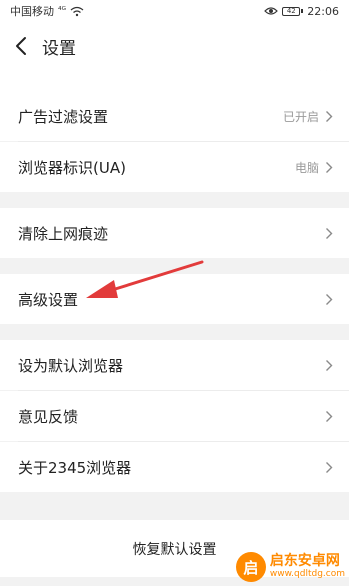 The image size is (349, 586). What do you see at coordinates (174, 233) in the screenshot?
I see `settings-row-clear-history: 清除上网痕迹` at bounding box center [174, 233].